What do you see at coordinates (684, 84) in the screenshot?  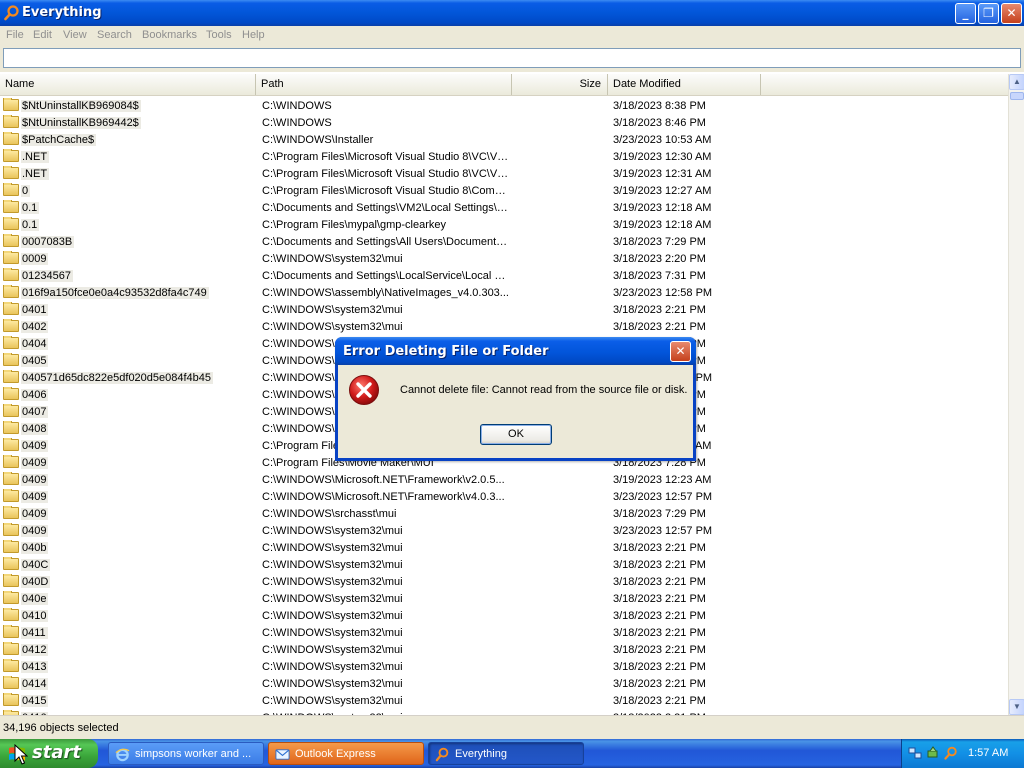 I see `column-header-date-modified: Date Modified` at bounding box center [684, 84].